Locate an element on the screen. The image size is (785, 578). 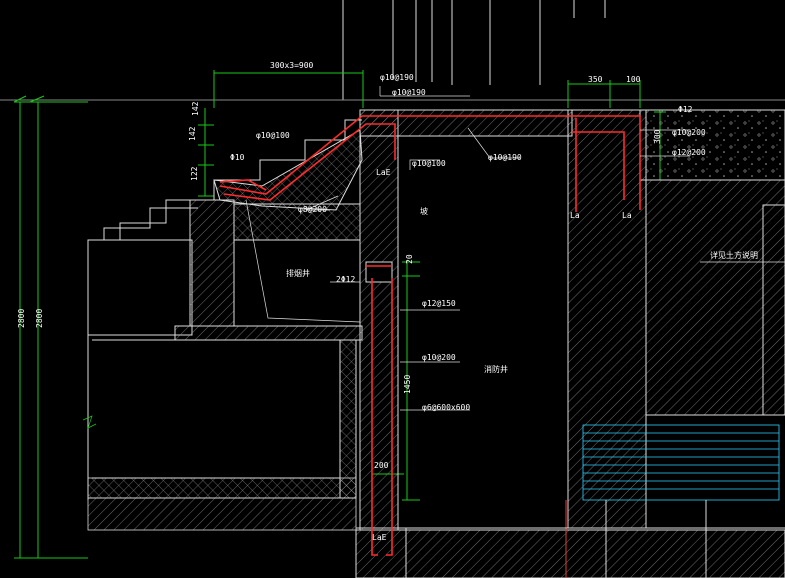
top-slab is located at coordinates (466, 123).